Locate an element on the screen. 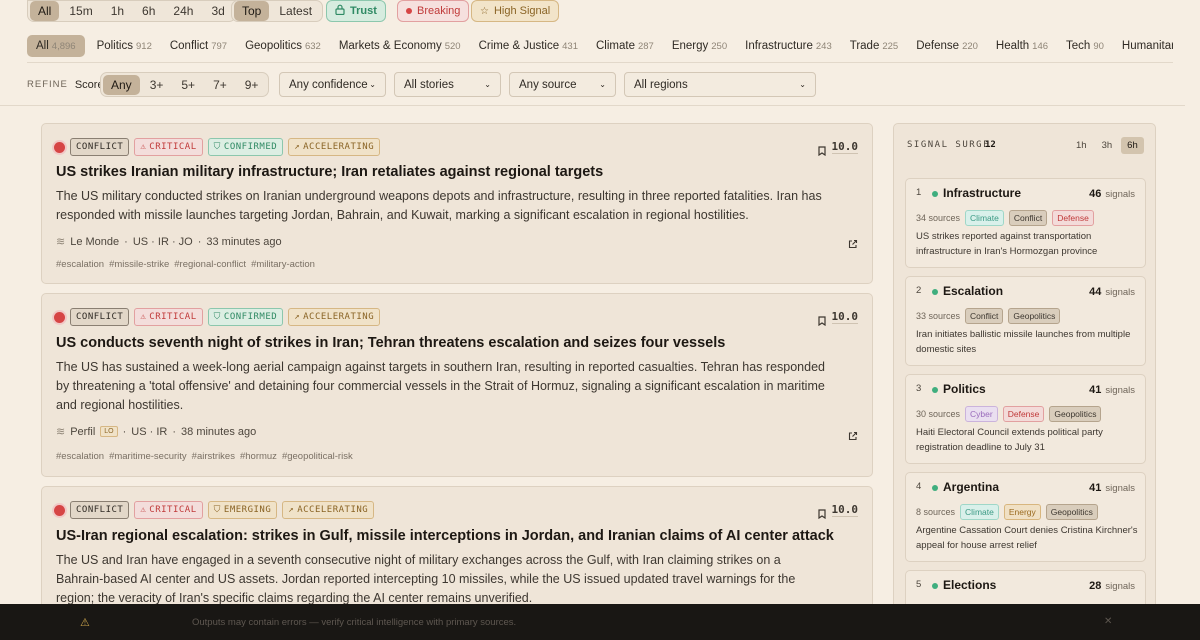 Image resolution: width=1200 pixels, height=640 pixels. surge-window-1h: 1h is located at coordinates (1081, 145).